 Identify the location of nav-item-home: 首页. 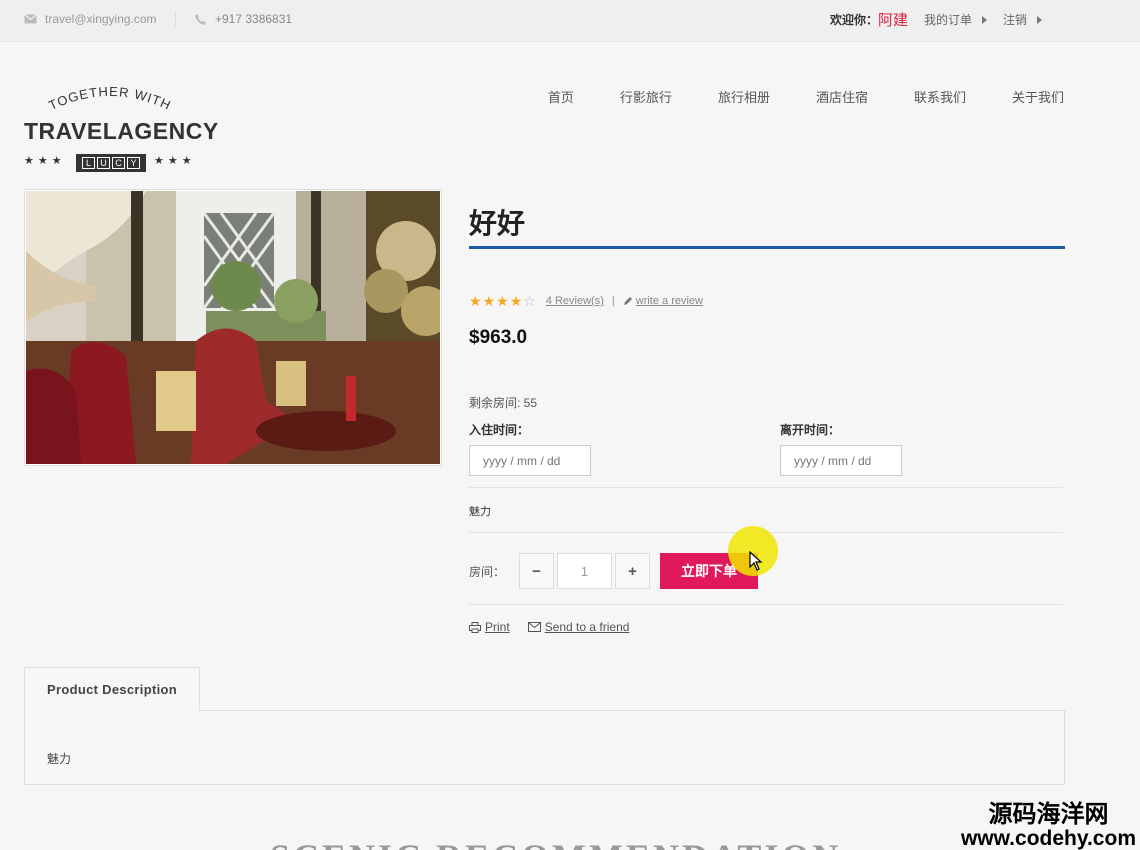
(561, 96).